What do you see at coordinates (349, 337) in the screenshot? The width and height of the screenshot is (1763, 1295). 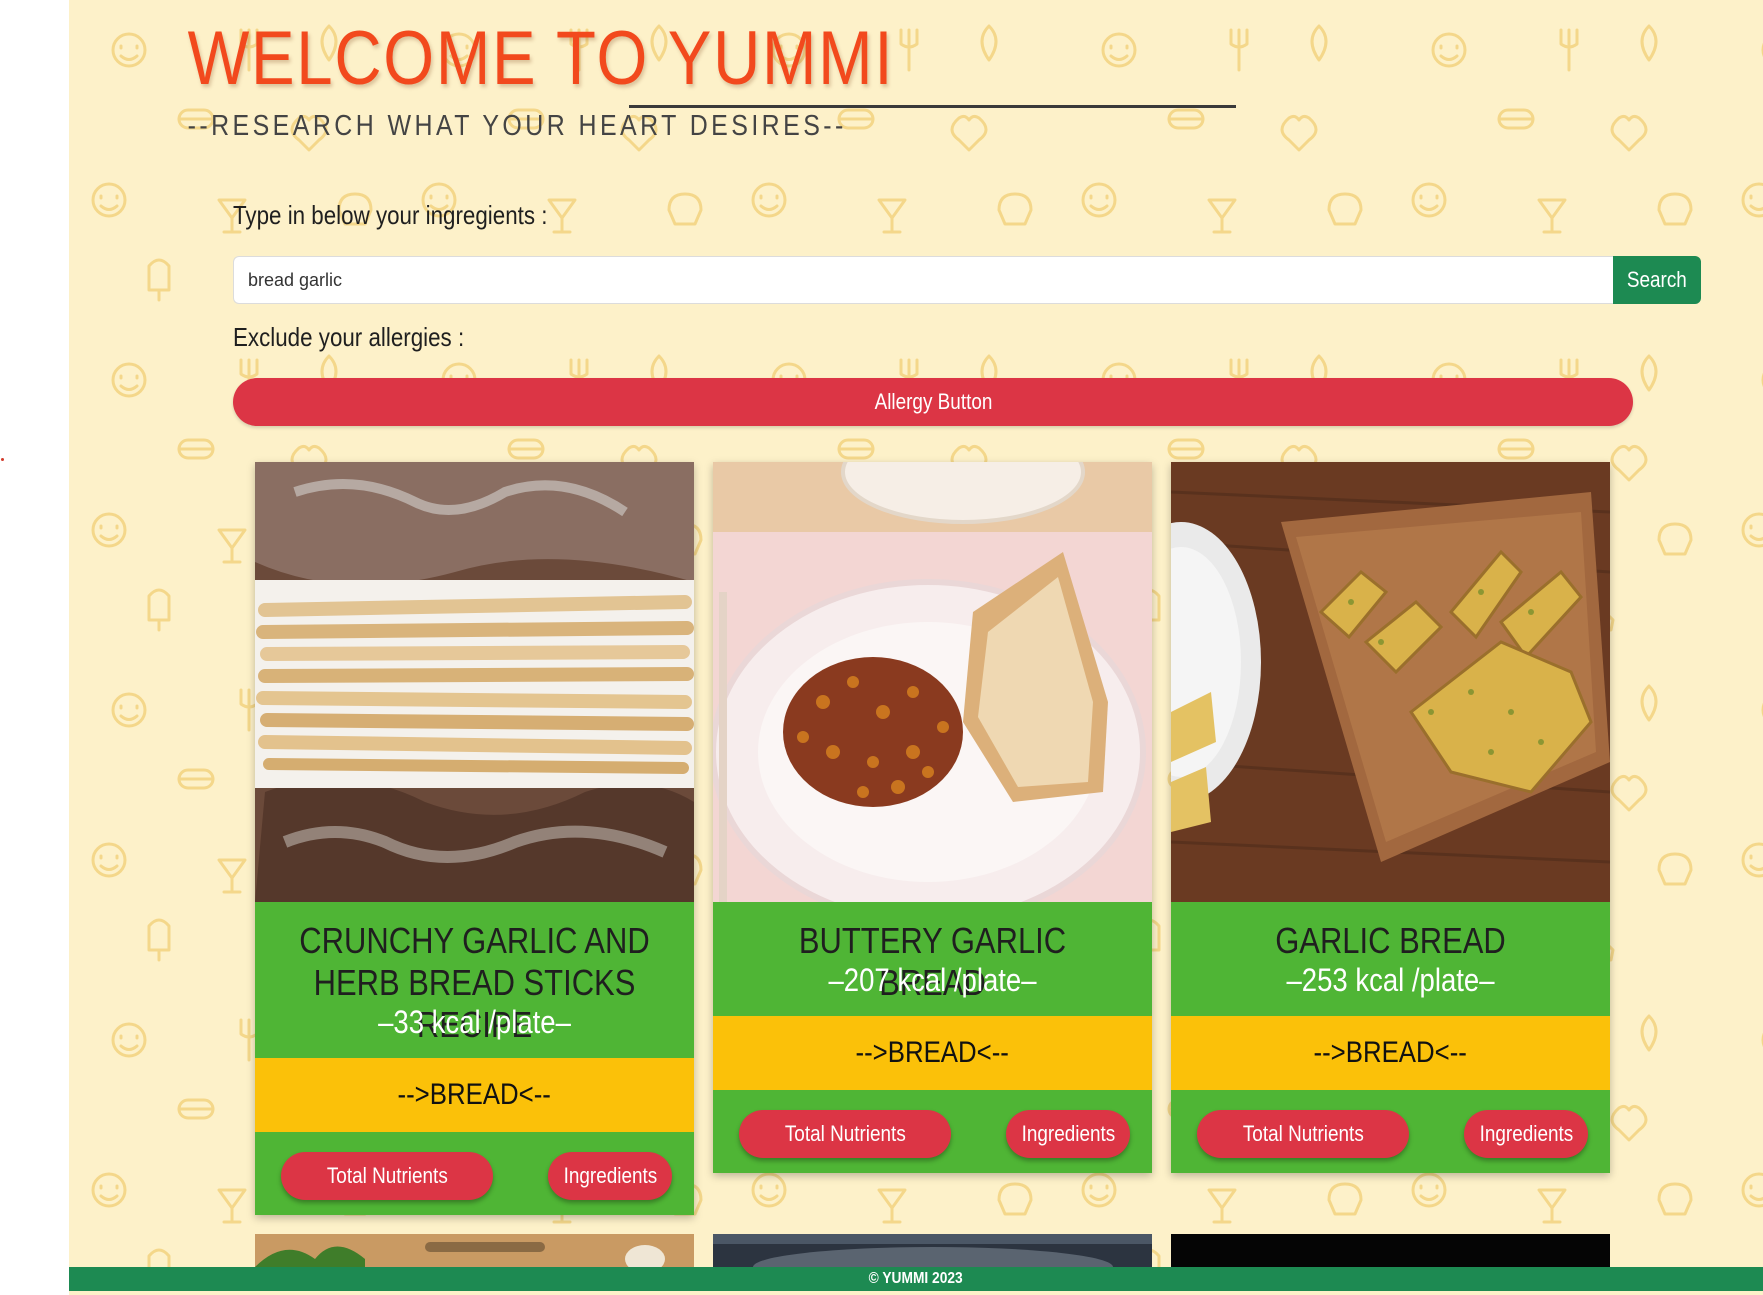 I see `allergies-label: Exclude your allergies :` at bounding box center [349, 337].